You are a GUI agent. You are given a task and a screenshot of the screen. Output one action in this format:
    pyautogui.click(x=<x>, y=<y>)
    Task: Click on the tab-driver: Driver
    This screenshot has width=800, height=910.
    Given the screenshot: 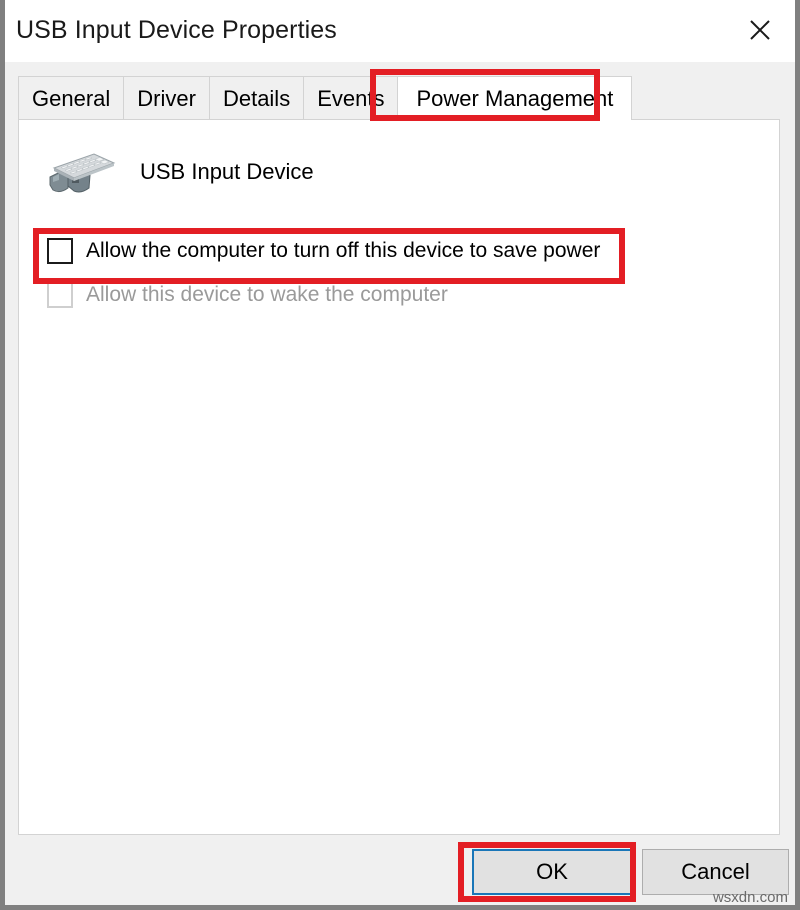 What is the action you would take?
    pyautogui.click(x=166, y=98)
    